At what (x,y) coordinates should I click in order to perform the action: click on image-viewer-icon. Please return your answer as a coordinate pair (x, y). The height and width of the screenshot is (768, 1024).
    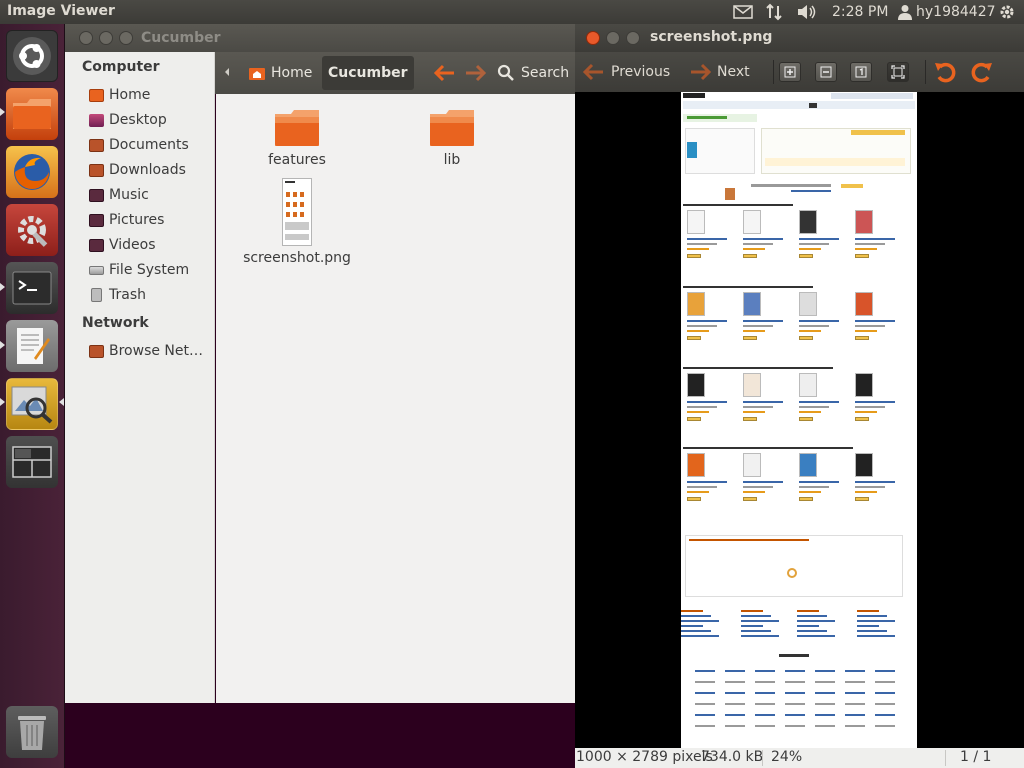
    Looking at the image, I should click on (32, 404).